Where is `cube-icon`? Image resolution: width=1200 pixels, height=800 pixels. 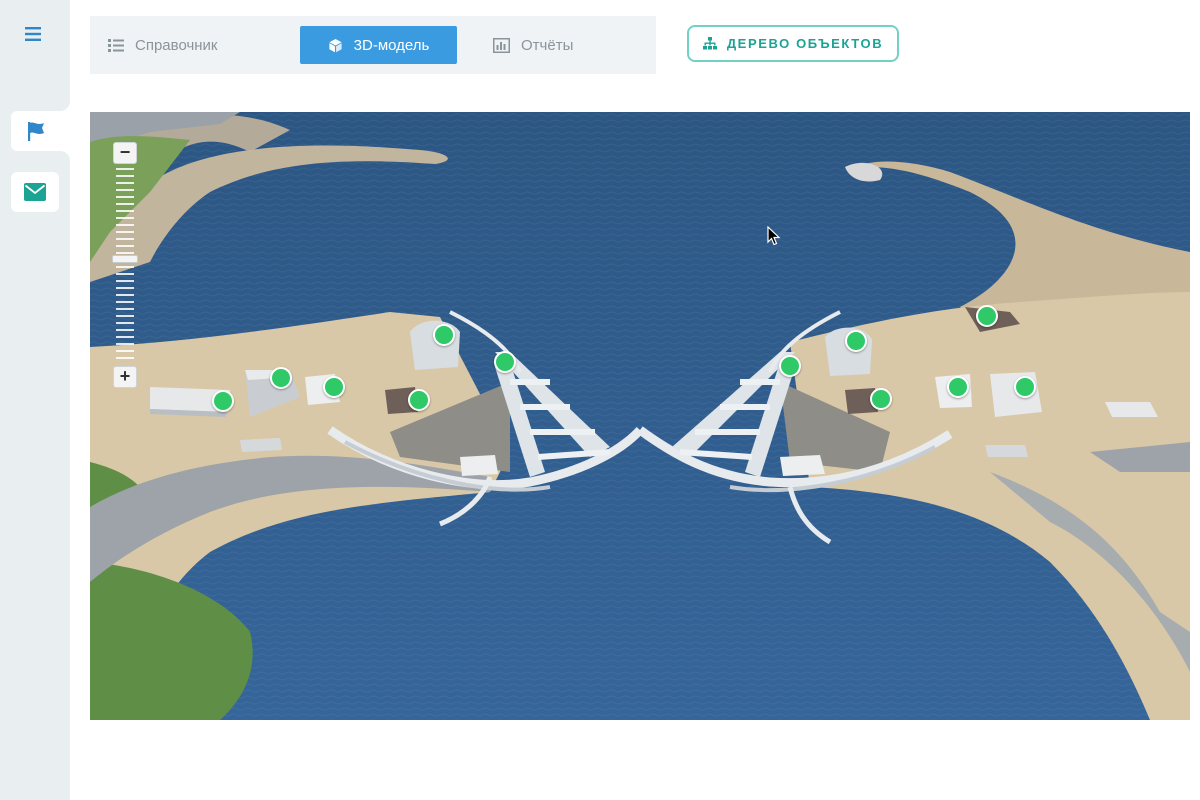
cube-icon is located at coordinates (335, 45).